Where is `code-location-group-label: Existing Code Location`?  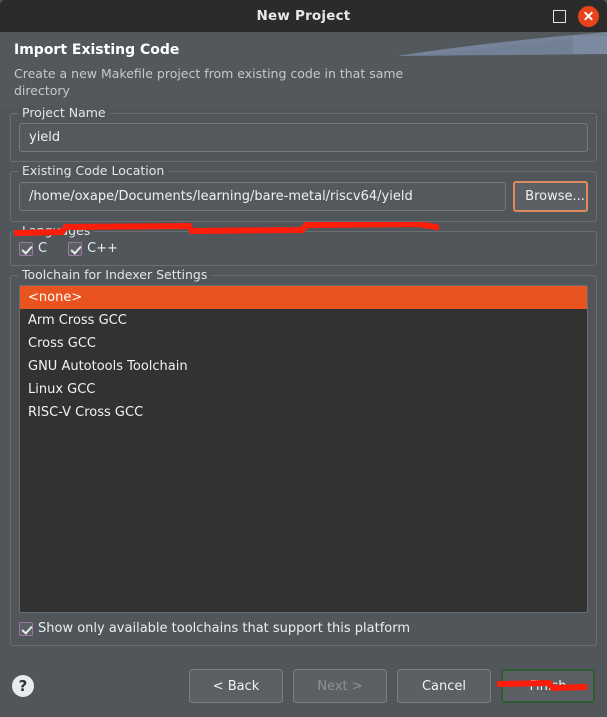
code-location-group-label: Existing Code Location is located at coordinates (93, 171).